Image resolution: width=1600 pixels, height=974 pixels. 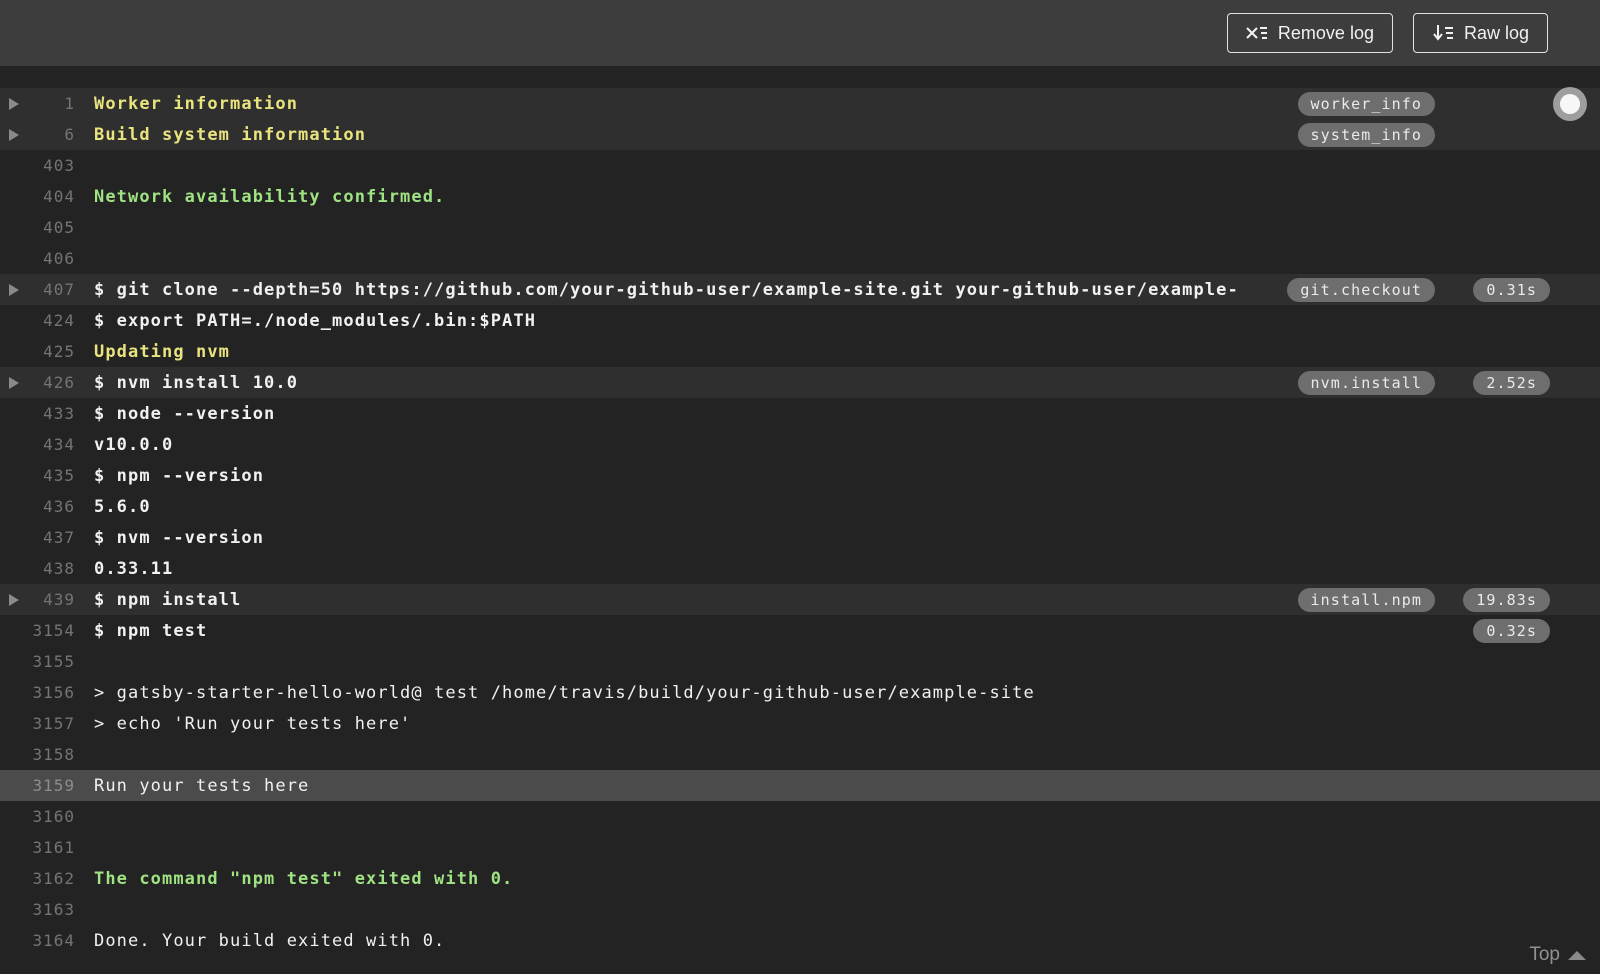 I want to click on log-row: 3159 Run your tests here, so click(x=800, y=785).